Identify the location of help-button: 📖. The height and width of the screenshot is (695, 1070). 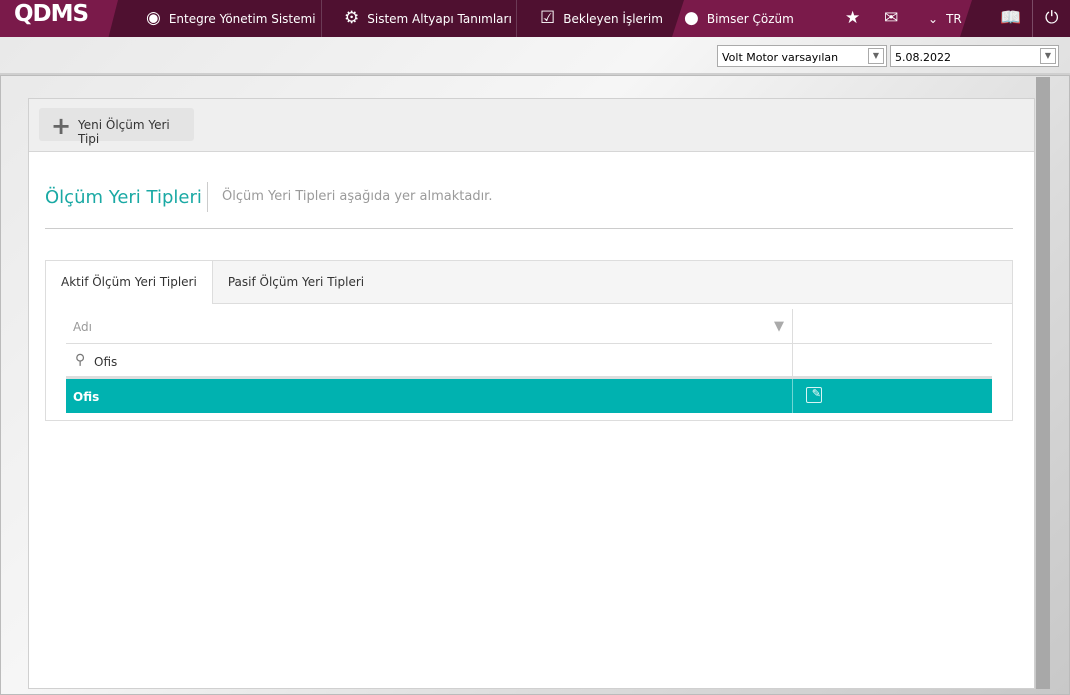
(1010, 18).